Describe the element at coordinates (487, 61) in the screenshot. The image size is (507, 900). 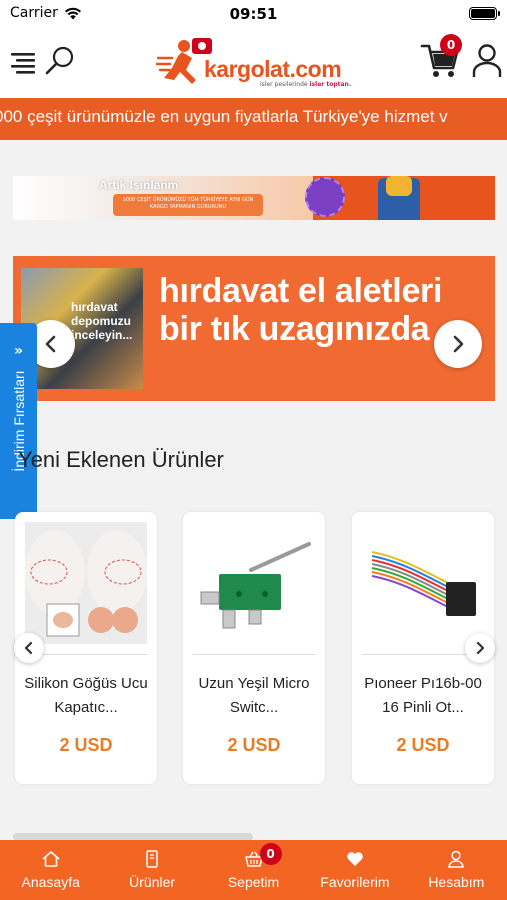
I see `user-icon` at that location.